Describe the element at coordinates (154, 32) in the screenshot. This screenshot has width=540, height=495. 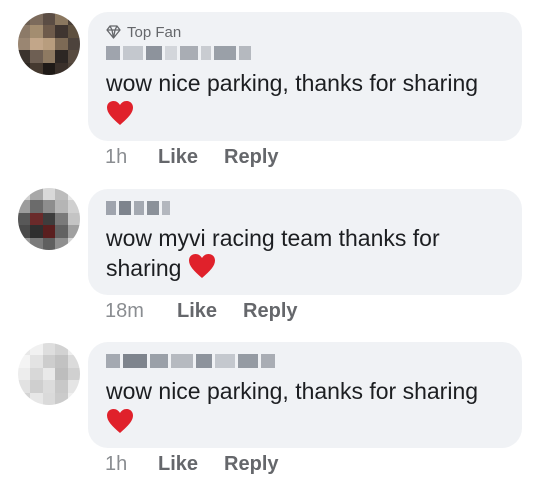
I see `top-fan-label: Top Fan` at that location.